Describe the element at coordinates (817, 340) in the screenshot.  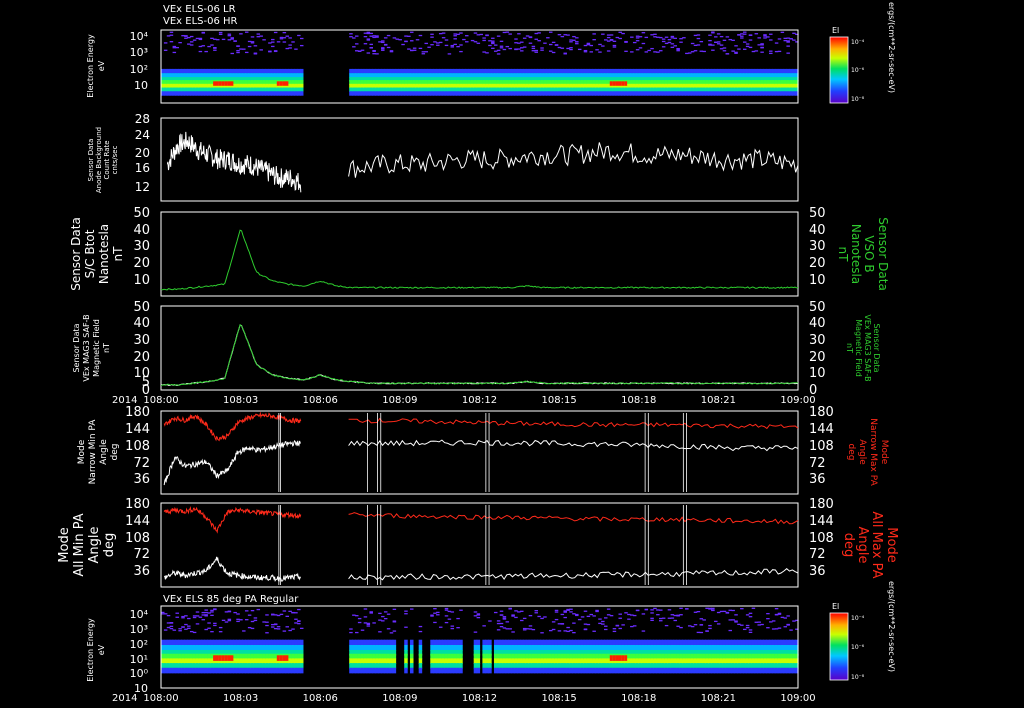
I see `y-tick-label-right: 30` at that location.